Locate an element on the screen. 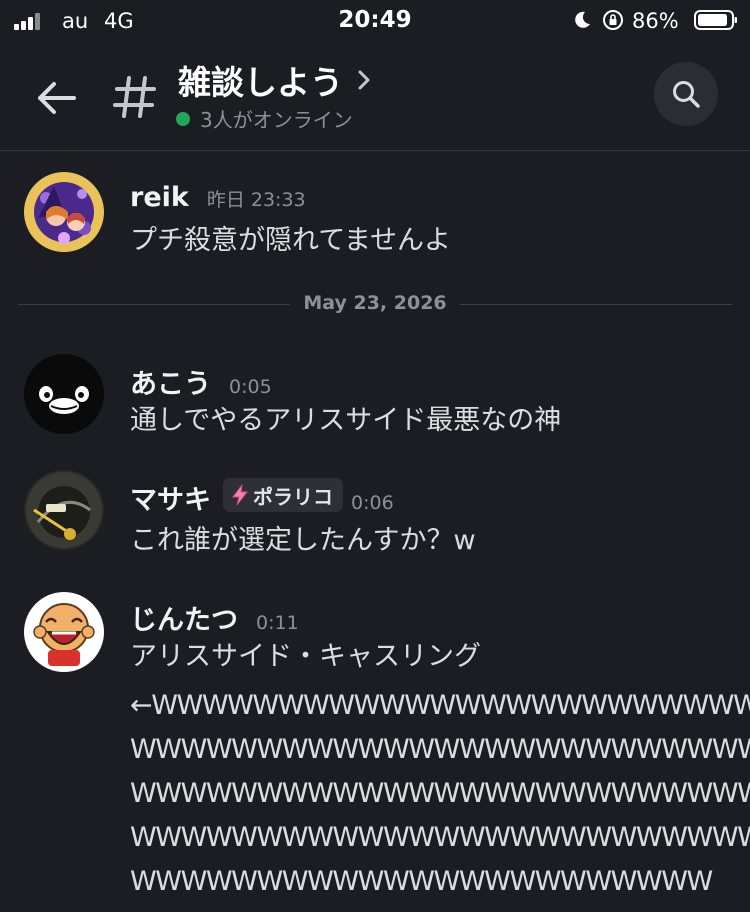  message-text: アリスサイド・キャスリング is located at coordinates (305, 656).